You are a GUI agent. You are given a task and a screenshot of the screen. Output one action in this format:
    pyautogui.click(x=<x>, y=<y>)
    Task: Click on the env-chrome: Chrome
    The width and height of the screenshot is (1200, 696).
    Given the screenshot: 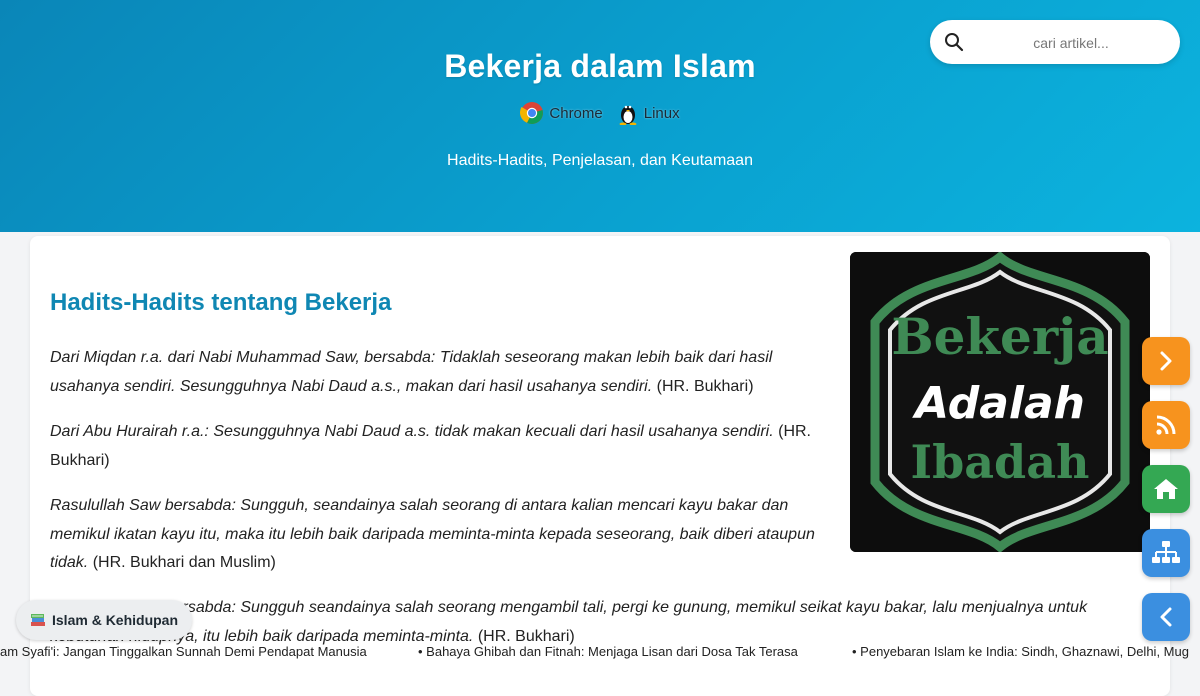 What is the action you would take?
    pyautogui.click(x=561, y=113)
    